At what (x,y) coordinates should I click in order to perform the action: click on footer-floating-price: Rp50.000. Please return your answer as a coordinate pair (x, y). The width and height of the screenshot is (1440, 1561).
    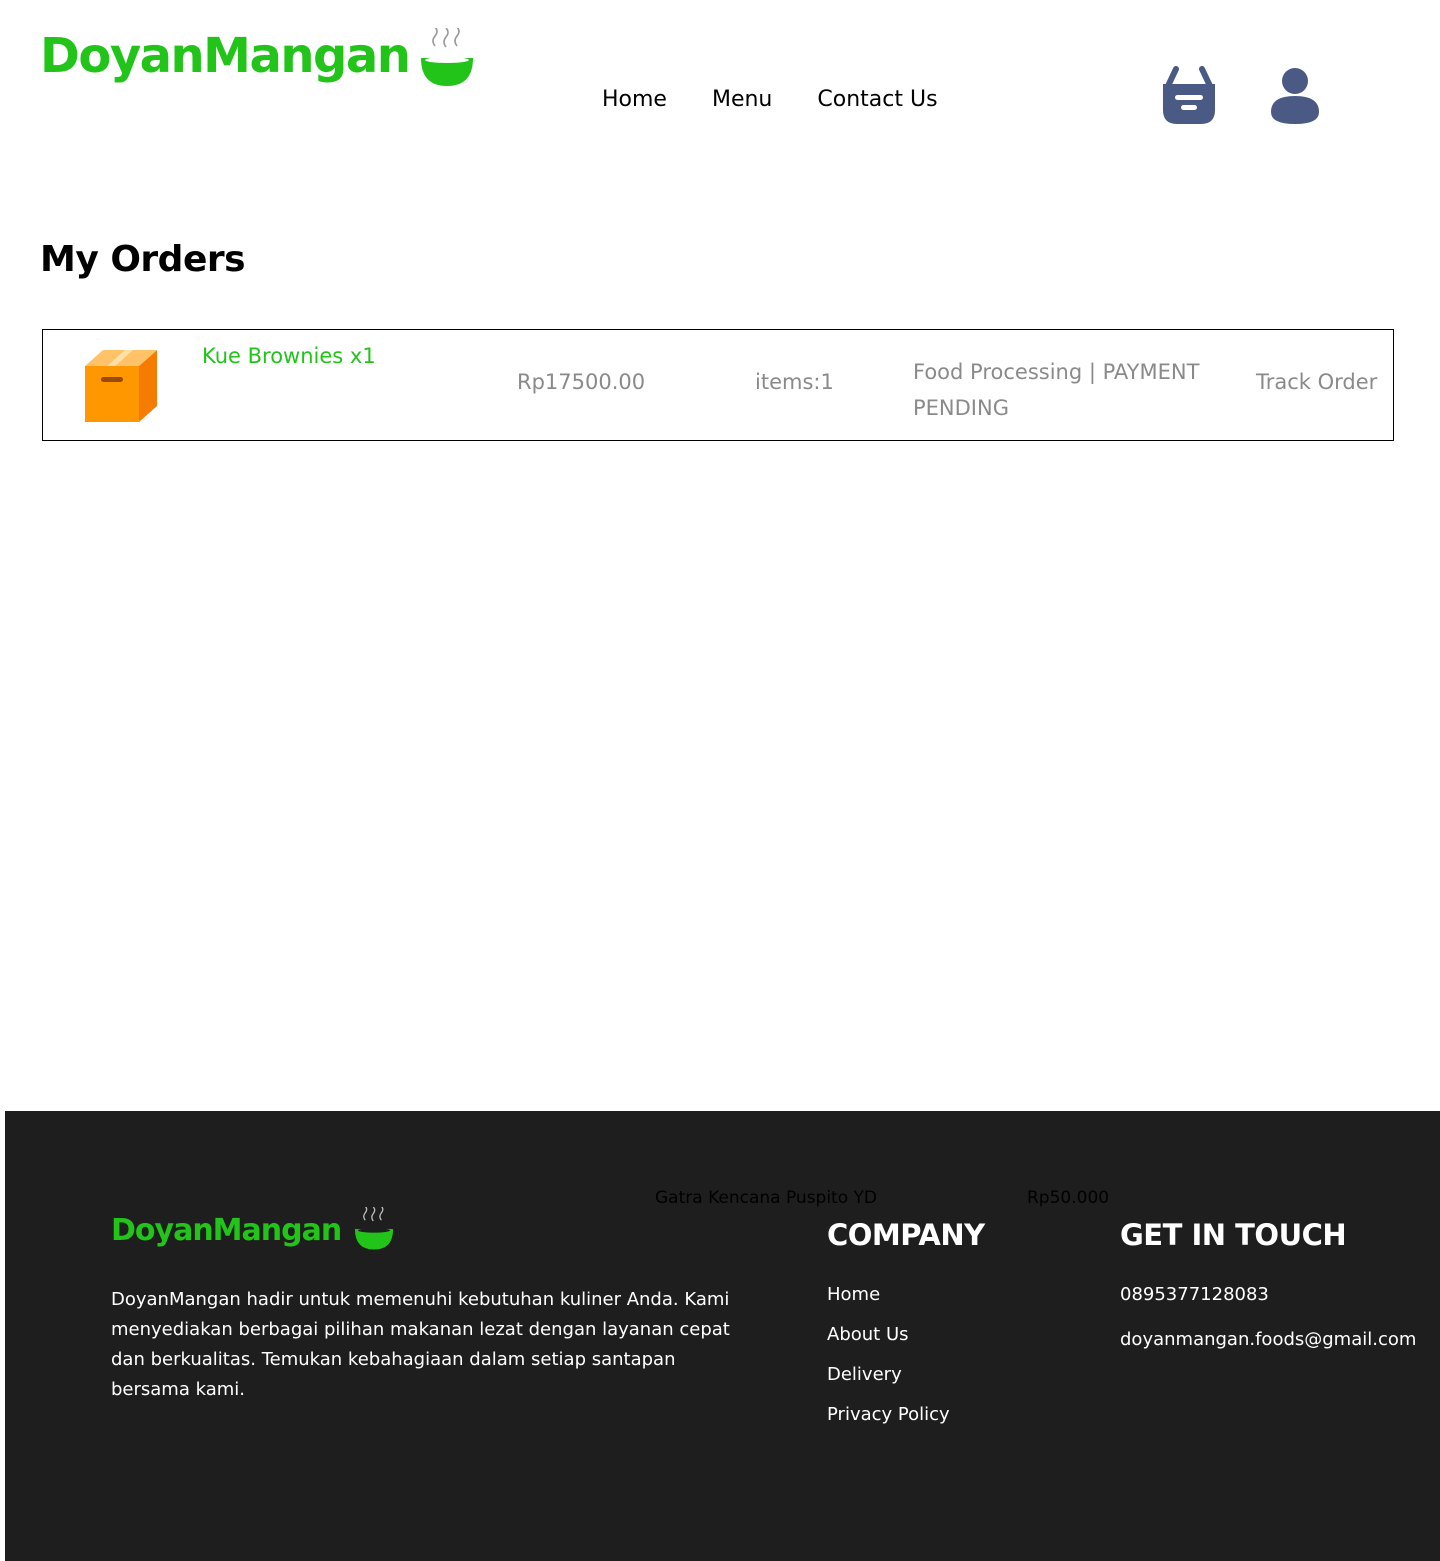
    Looking at the image, I should click on (1068, 1198).